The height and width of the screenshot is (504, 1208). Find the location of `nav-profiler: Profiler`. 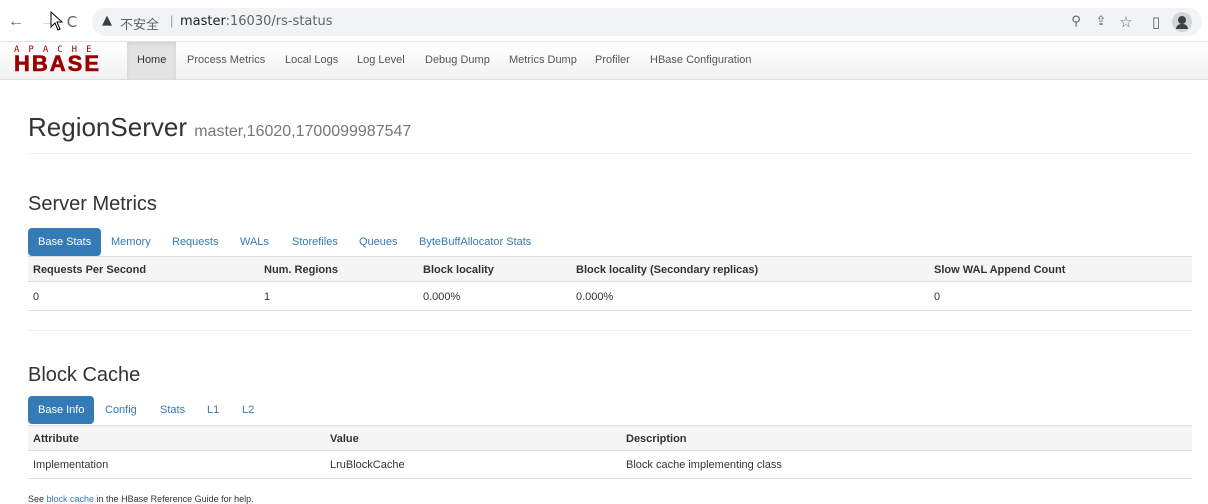

nav-profiler: Profiler is located at coordinates (612, 60).